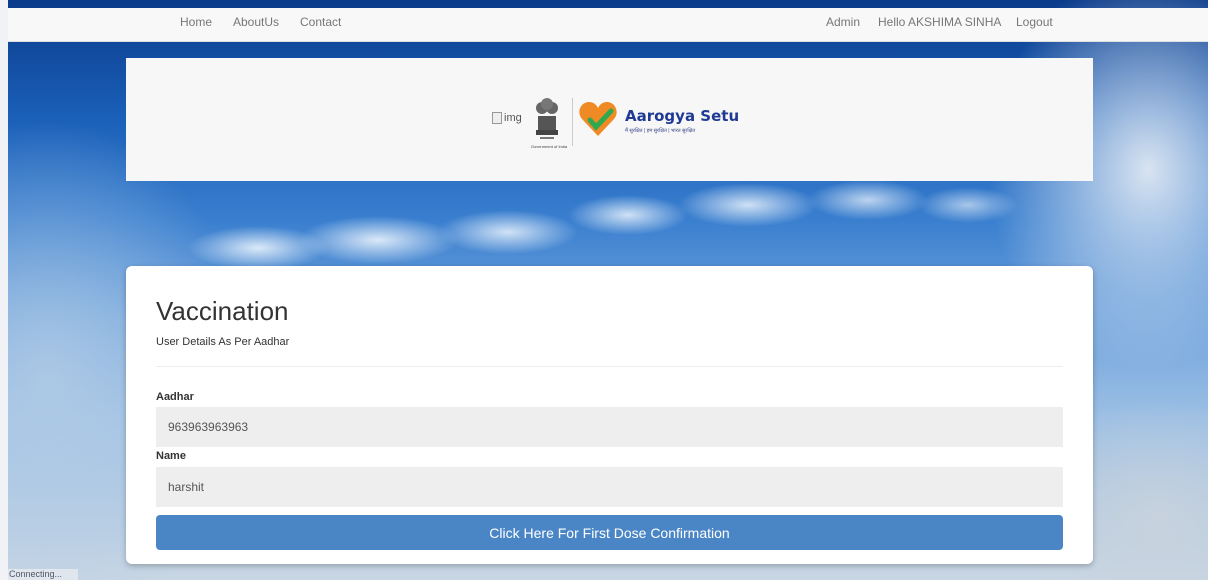 This screenshot has height=580, width=1208. Describe the element at coordinates (175, 397) in the screenshot. I see `aadhar-label: Aadhar` at that location.